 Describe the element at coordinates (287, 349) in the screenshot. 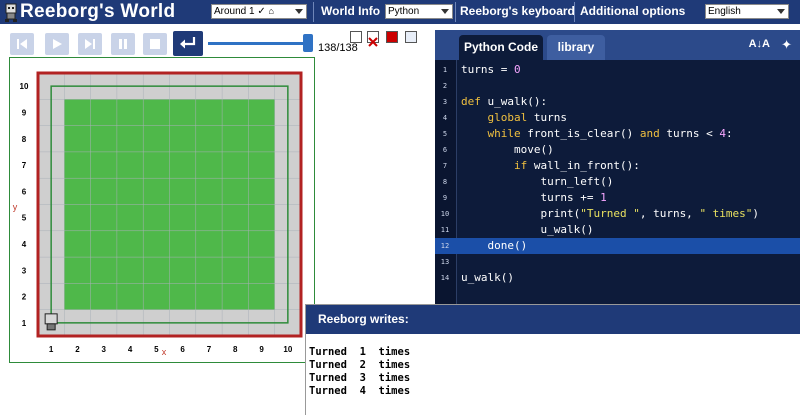

I see `x-tick-label: 10` at that location.